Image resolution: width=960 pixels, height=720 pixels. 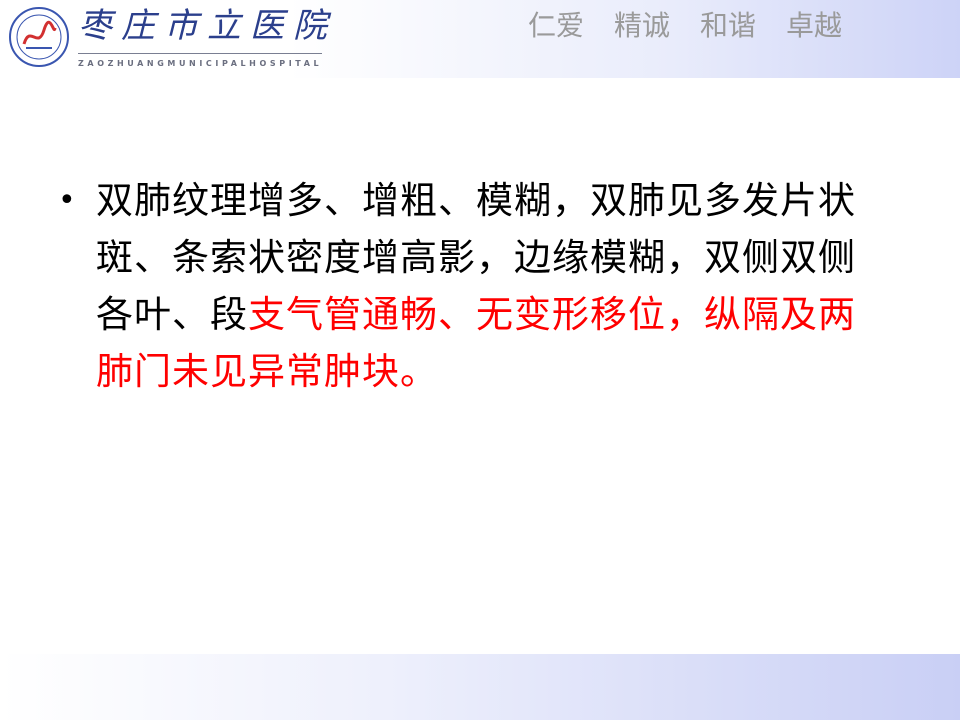 I want to click on hospital-motto: 仁爱 精诚 和谐 卓越, so click(x=700, y=26).